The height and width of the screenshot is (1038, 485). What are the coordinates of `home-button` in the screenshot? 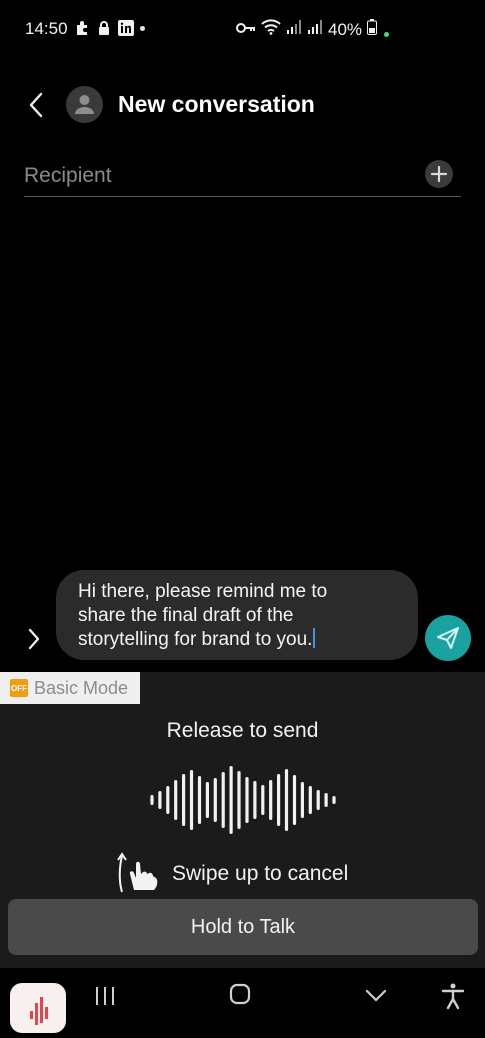 It's located at (240, 994).